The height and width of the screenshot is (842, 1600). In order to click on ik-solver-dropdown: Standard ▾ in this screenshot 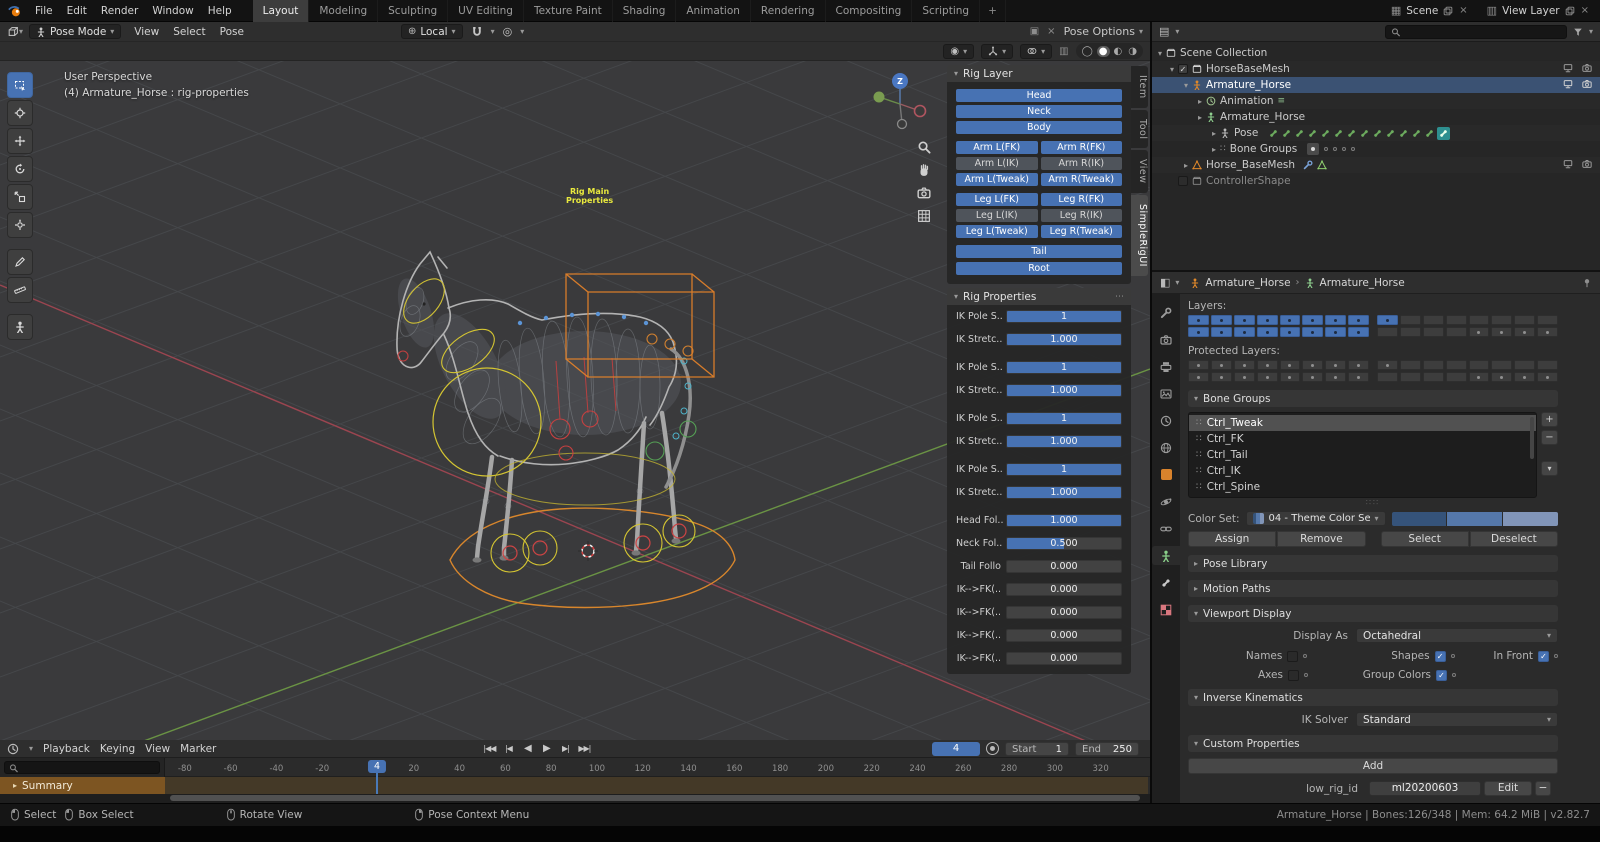, I will do `click(1457, 719)`.